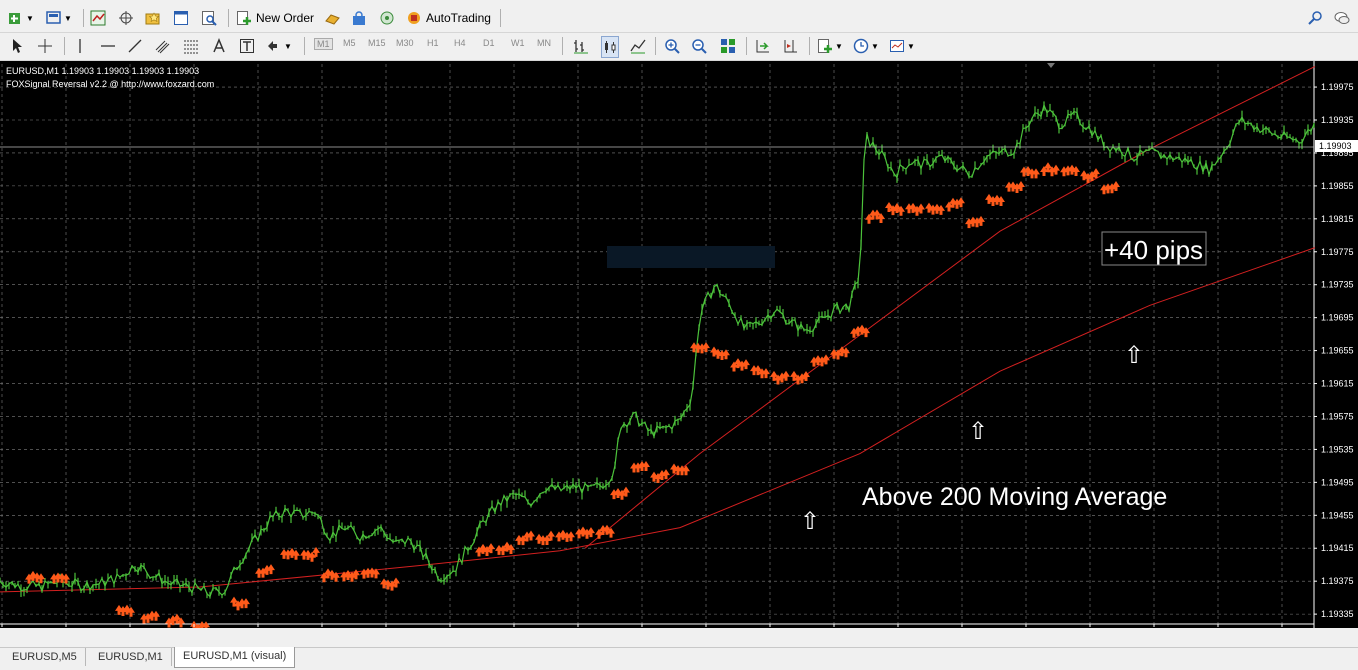 This screenshot has width=1358, height=670. Describe the element at coordinates (518, 43) in the screenshot. I see `timeframe-w1: W1` at that location.